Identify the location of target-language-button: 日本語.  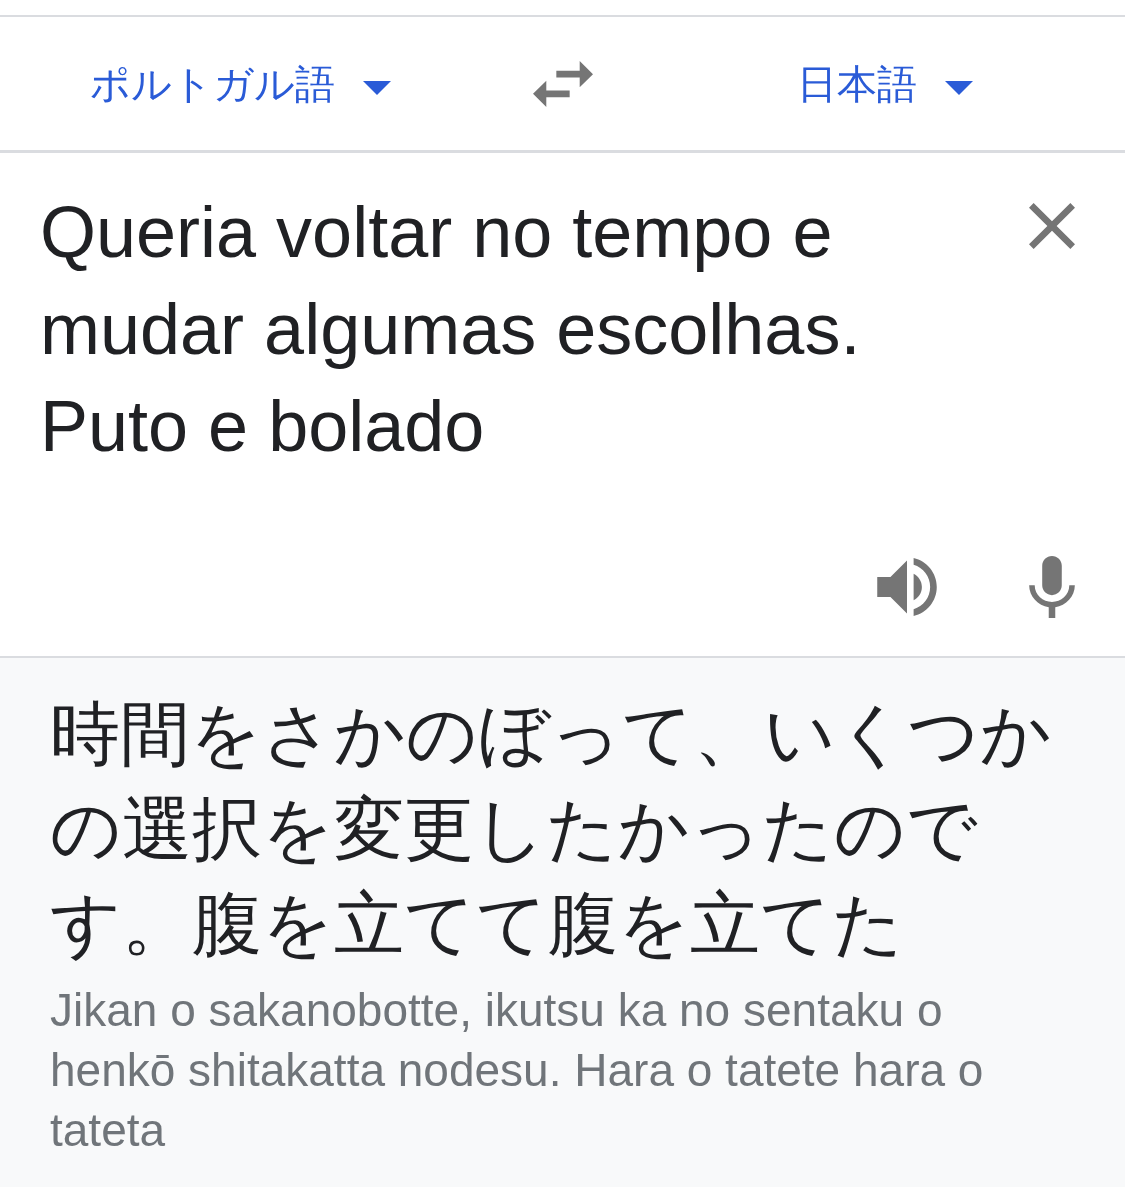
(884, 83).